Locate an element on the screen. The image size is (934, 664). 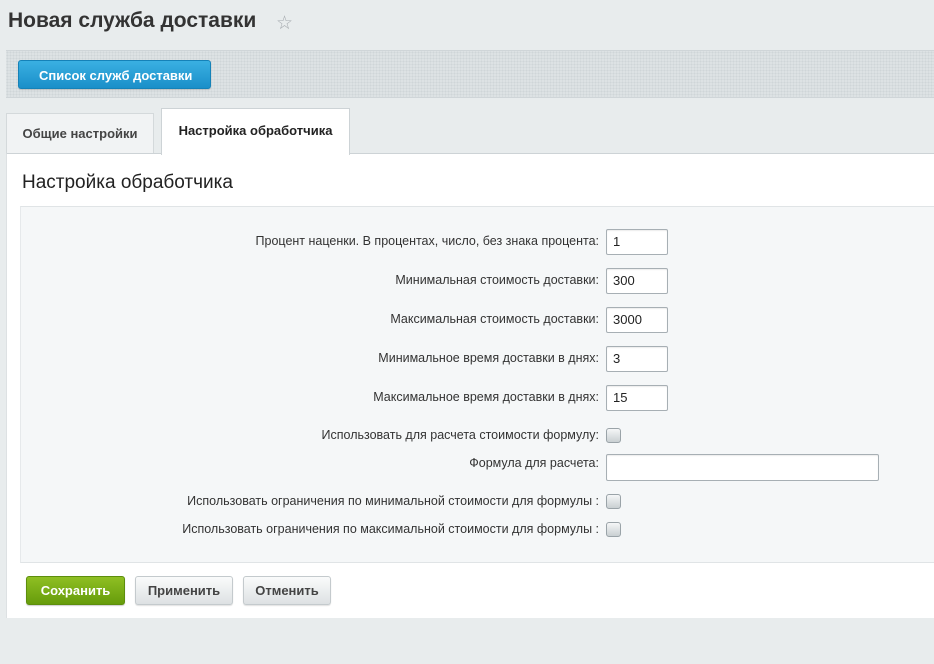
tab-general-settings: Общие настройки is located at coordinates (80, 133).